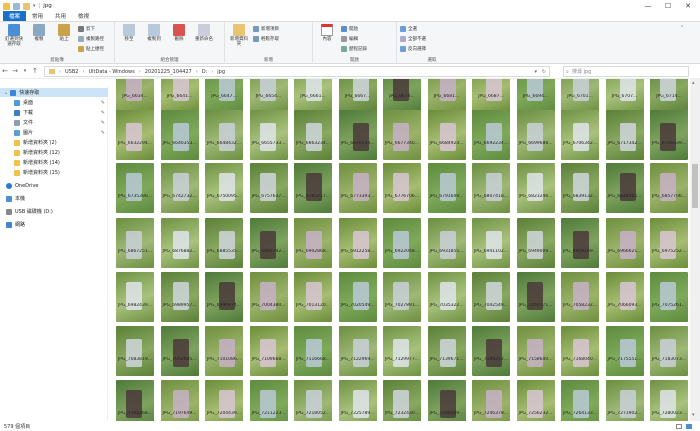 This screenshot has width=700, height=431. What do you see at coordinates (179, 40) in the screenshot?
I see `delete-button: 刪除` at bounding box center [179, 40].